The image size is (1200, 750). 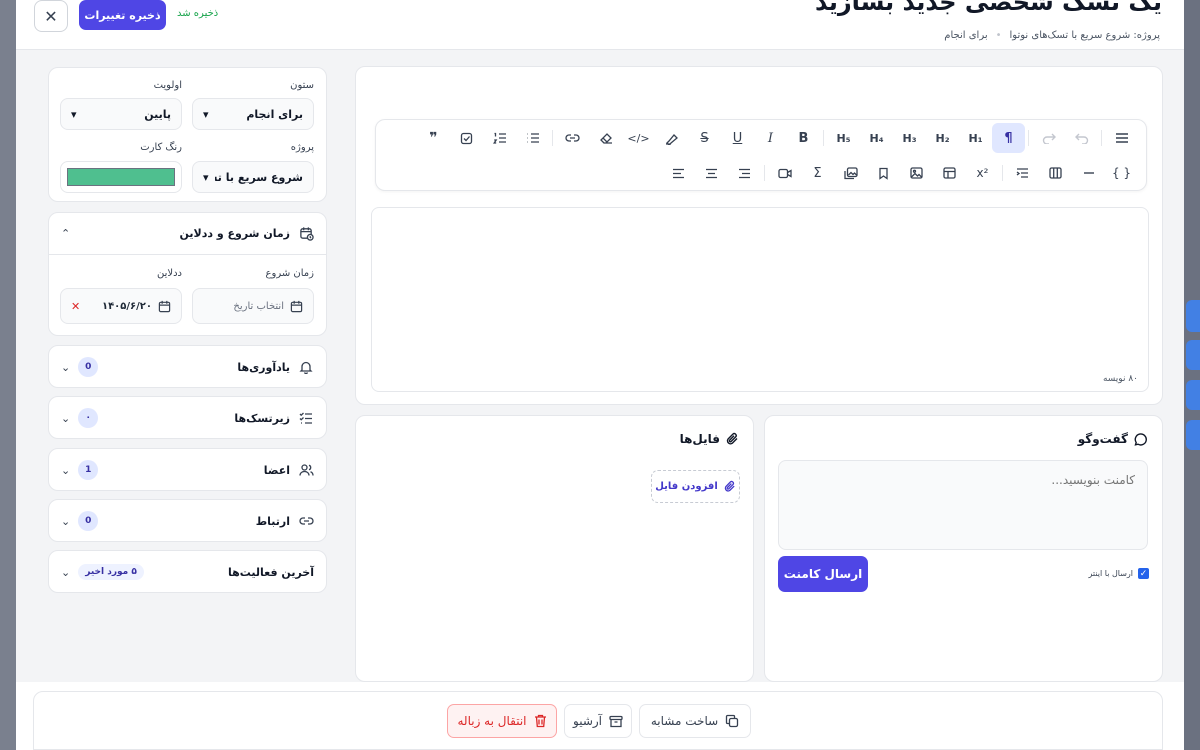 I want to click on chevron-up-icon: ⌃, so click(x=65, y=233).